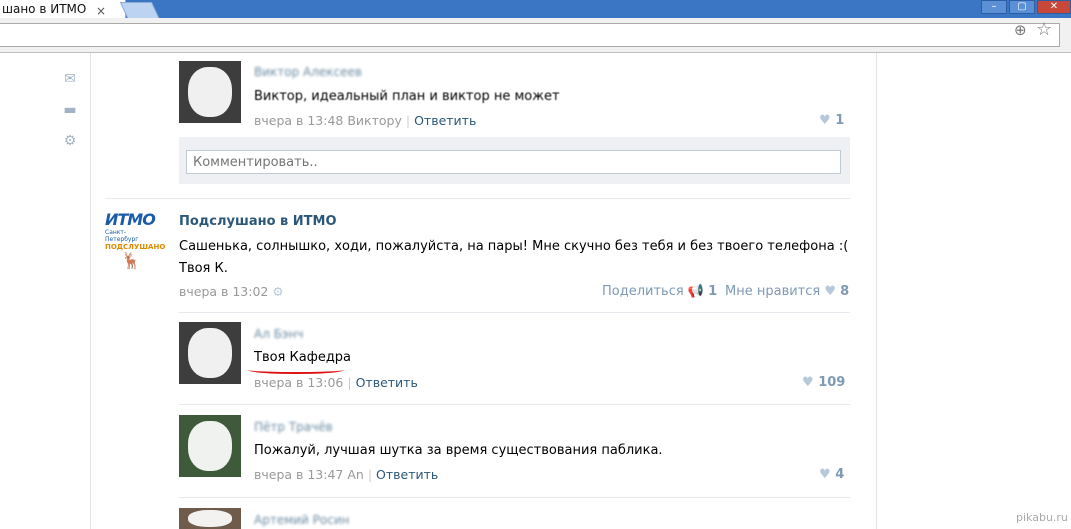 The image size is (1071, 529). I want to click on comment-time: вчера в 13:47 An, so click(309, 474).